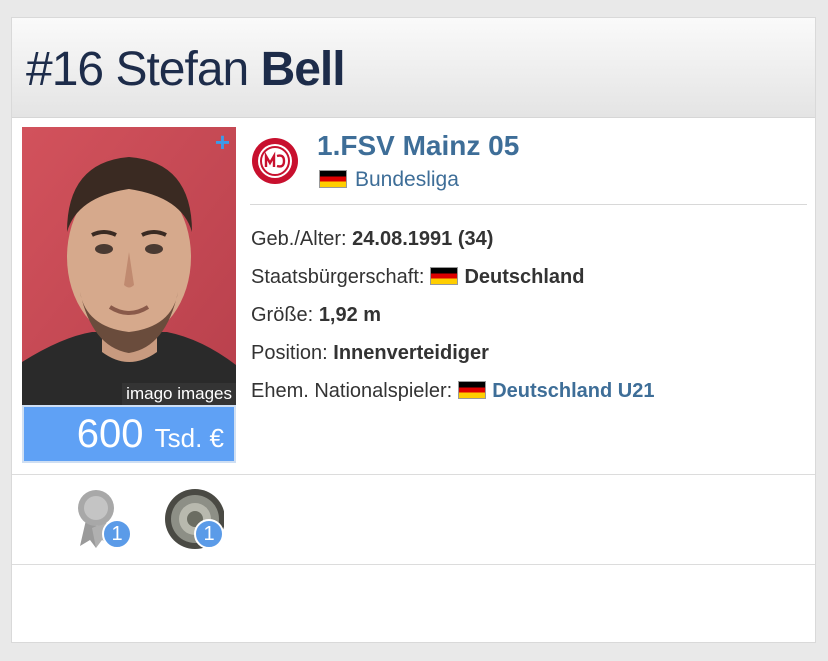  Describe the element at coordinates (418, 146) in the screenshot. I see `club-name-link: 1.FSV Mainz 05` at that location.